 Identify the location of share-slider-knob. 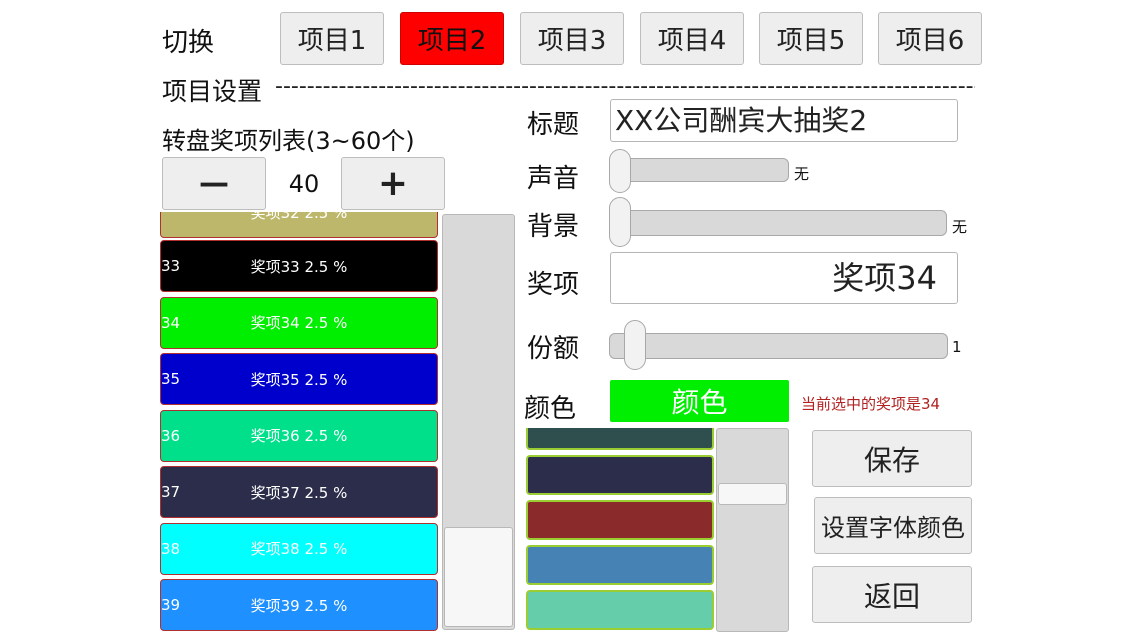
(635, 345).